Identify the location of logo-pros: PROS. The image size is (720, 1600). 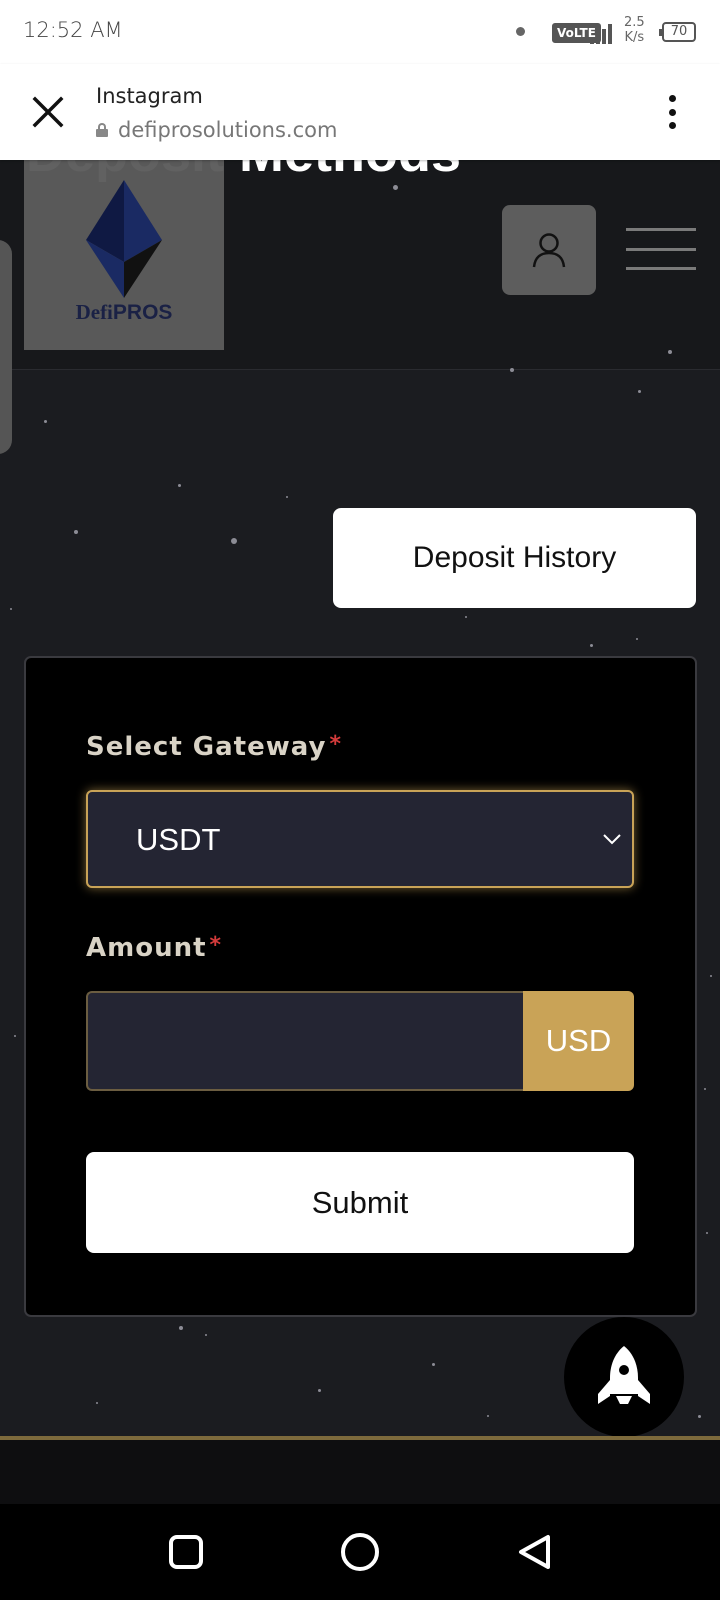
(142, 312).